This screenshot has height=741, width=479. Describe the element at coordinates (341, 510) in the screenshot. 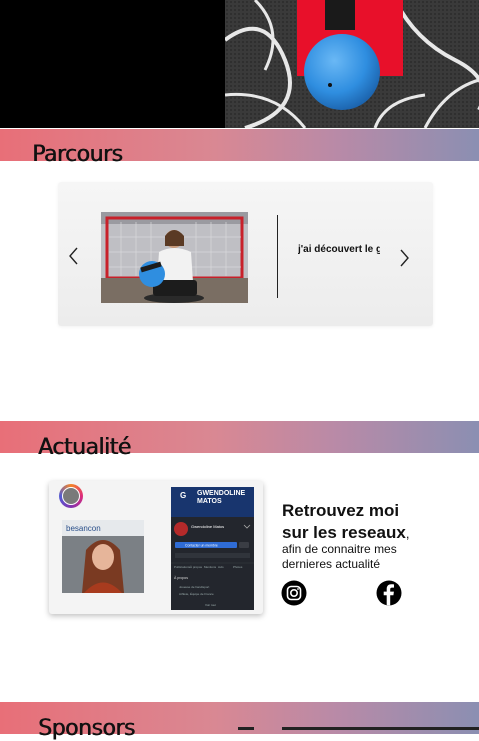

I see `social-heading-line1: Retrouvez moi` at that location.